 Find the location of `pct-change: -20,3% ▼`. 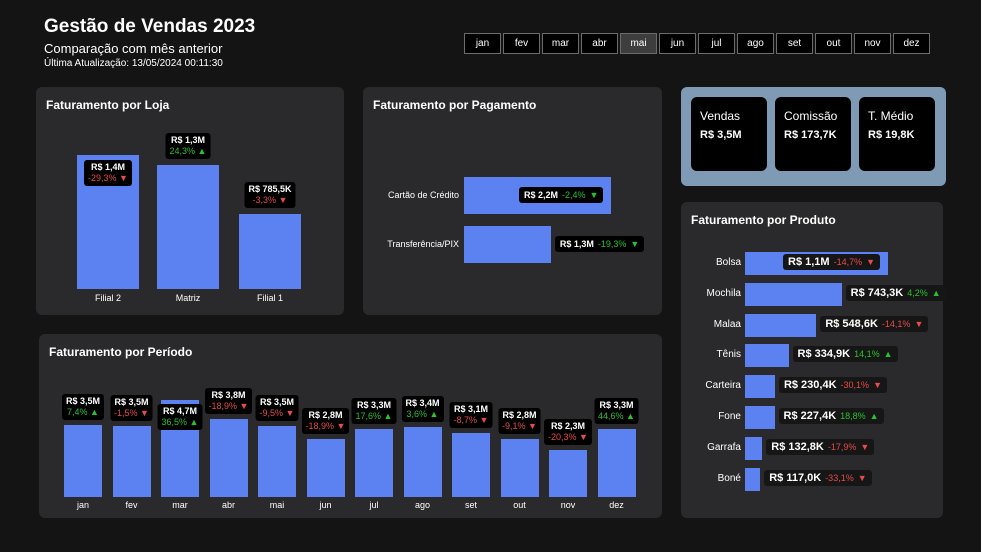

pct-change: -20,3% ▼ is located at coordinates (568, 437).